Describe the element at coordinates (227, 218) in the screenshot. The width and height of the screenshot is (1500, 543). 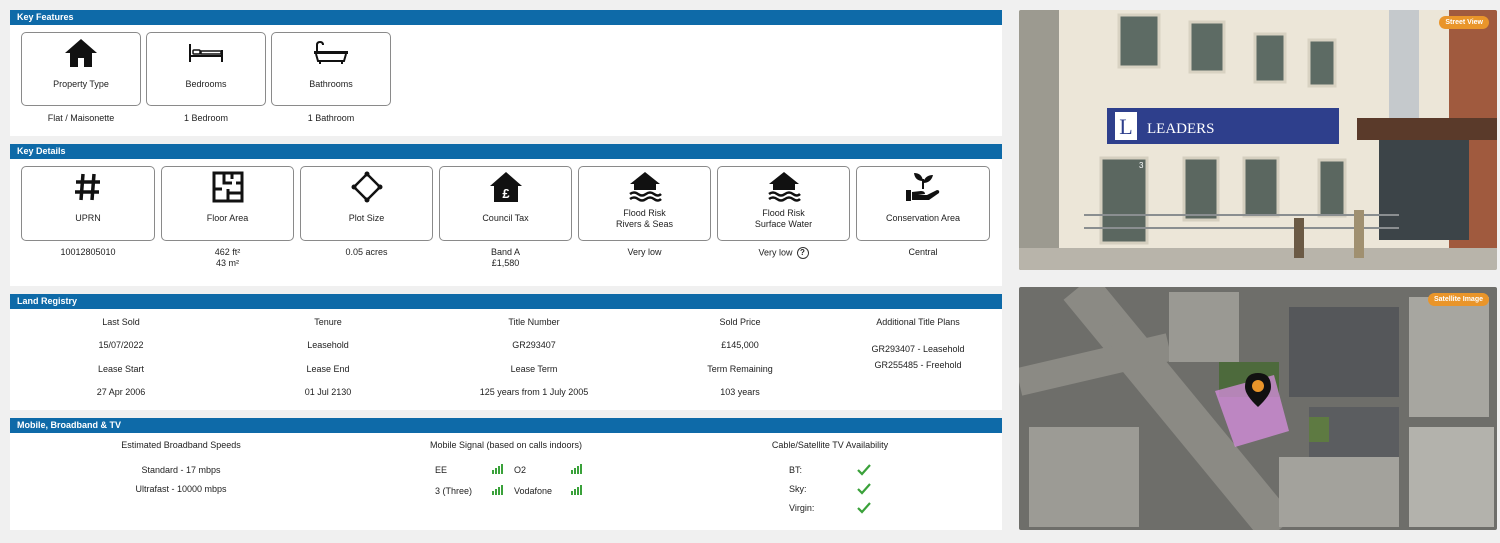
I see `tile-label: Floor Area` at that location.